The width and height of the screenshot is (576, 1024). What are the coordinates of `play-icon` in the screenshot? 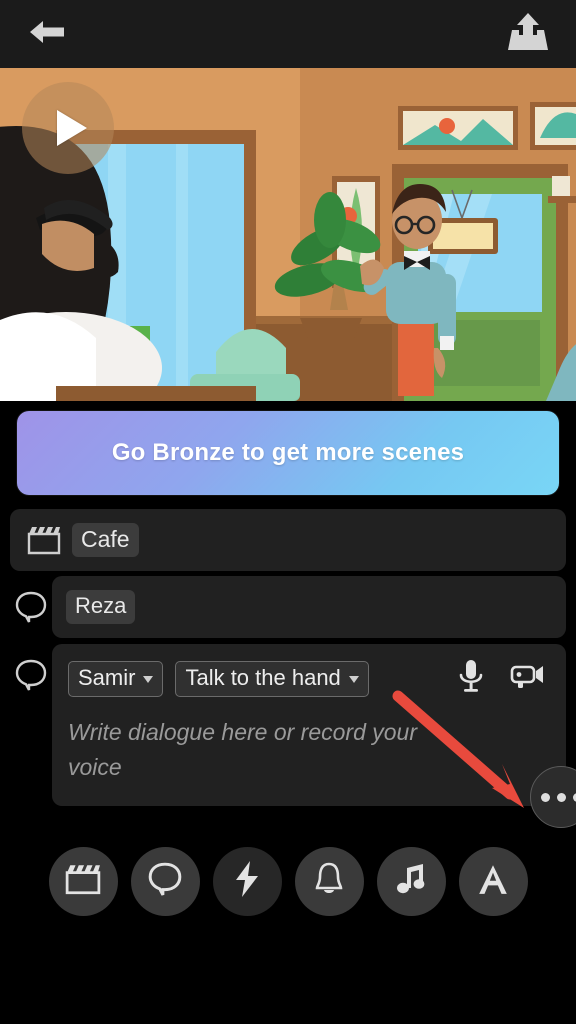 It's located at (68, 128).